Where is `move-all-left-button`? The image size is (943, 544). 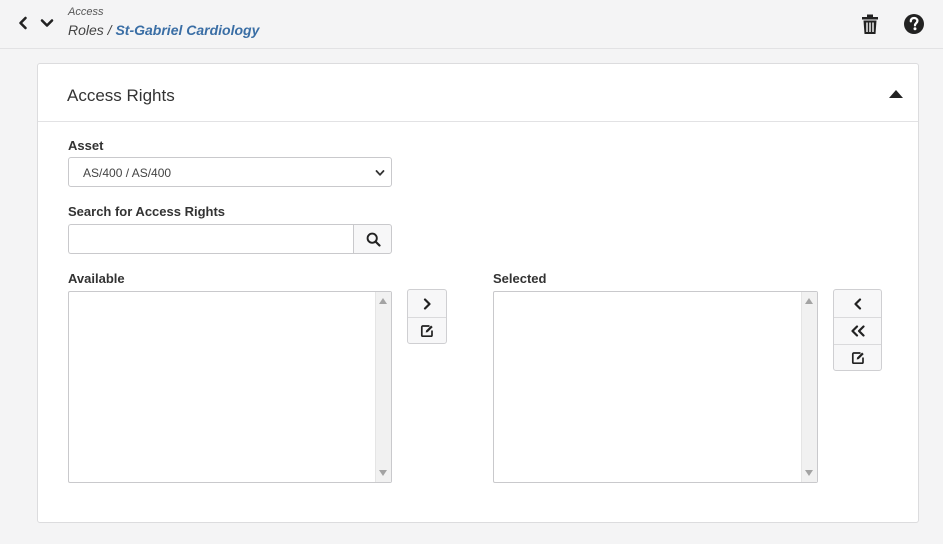
move-all-left-button is located at coordinates (857, 330).